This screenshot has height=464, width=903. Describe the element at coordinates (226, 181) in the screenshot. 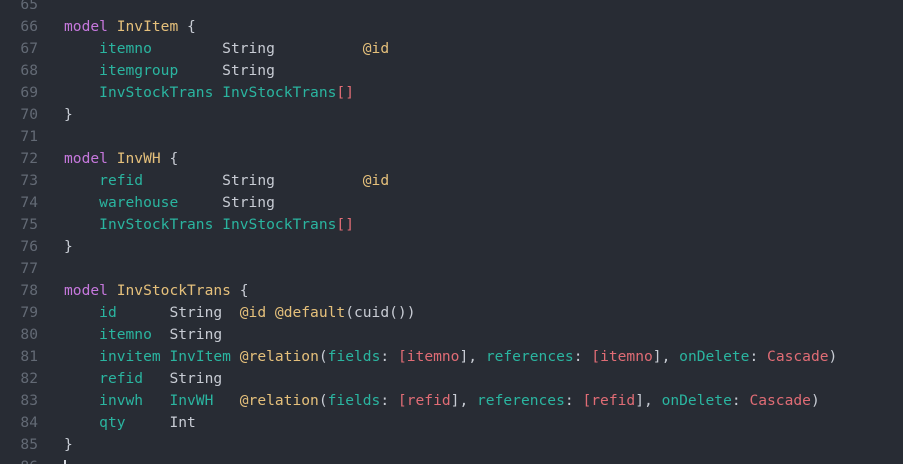

I see `code-text: refid String @id` at that location.